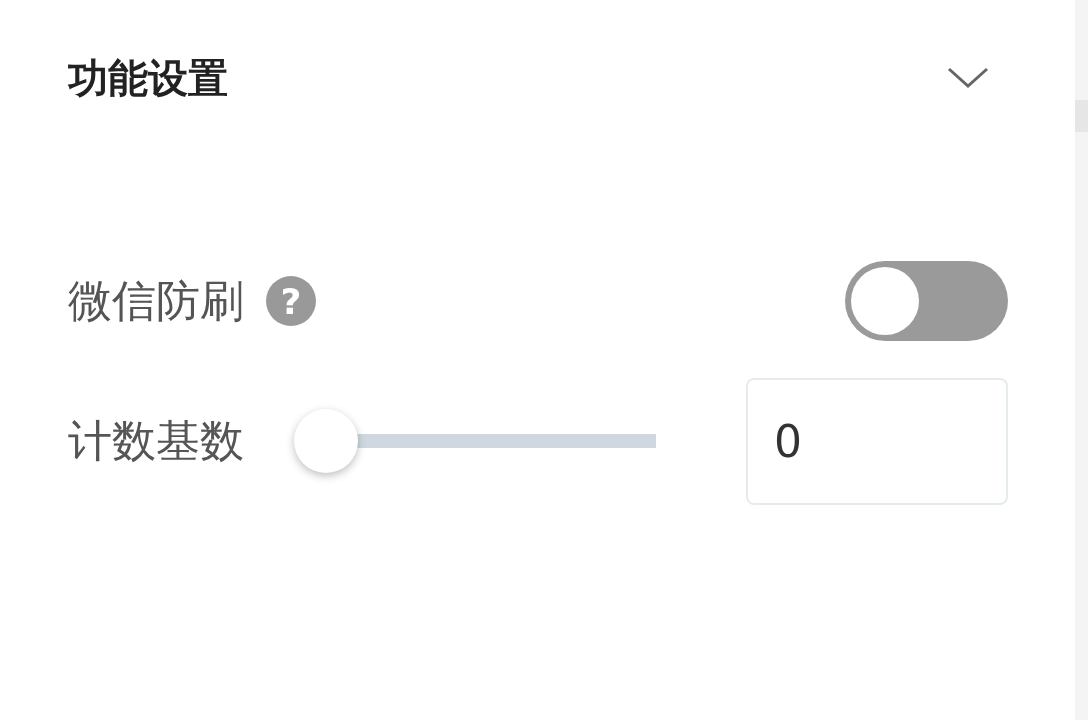 Image resolution: width=1088 pixels, height=720 pixels. What do you see at coordinates (877, 441) in the screenshot?
I see `input-field: 0` at bounding box center [877, 441].